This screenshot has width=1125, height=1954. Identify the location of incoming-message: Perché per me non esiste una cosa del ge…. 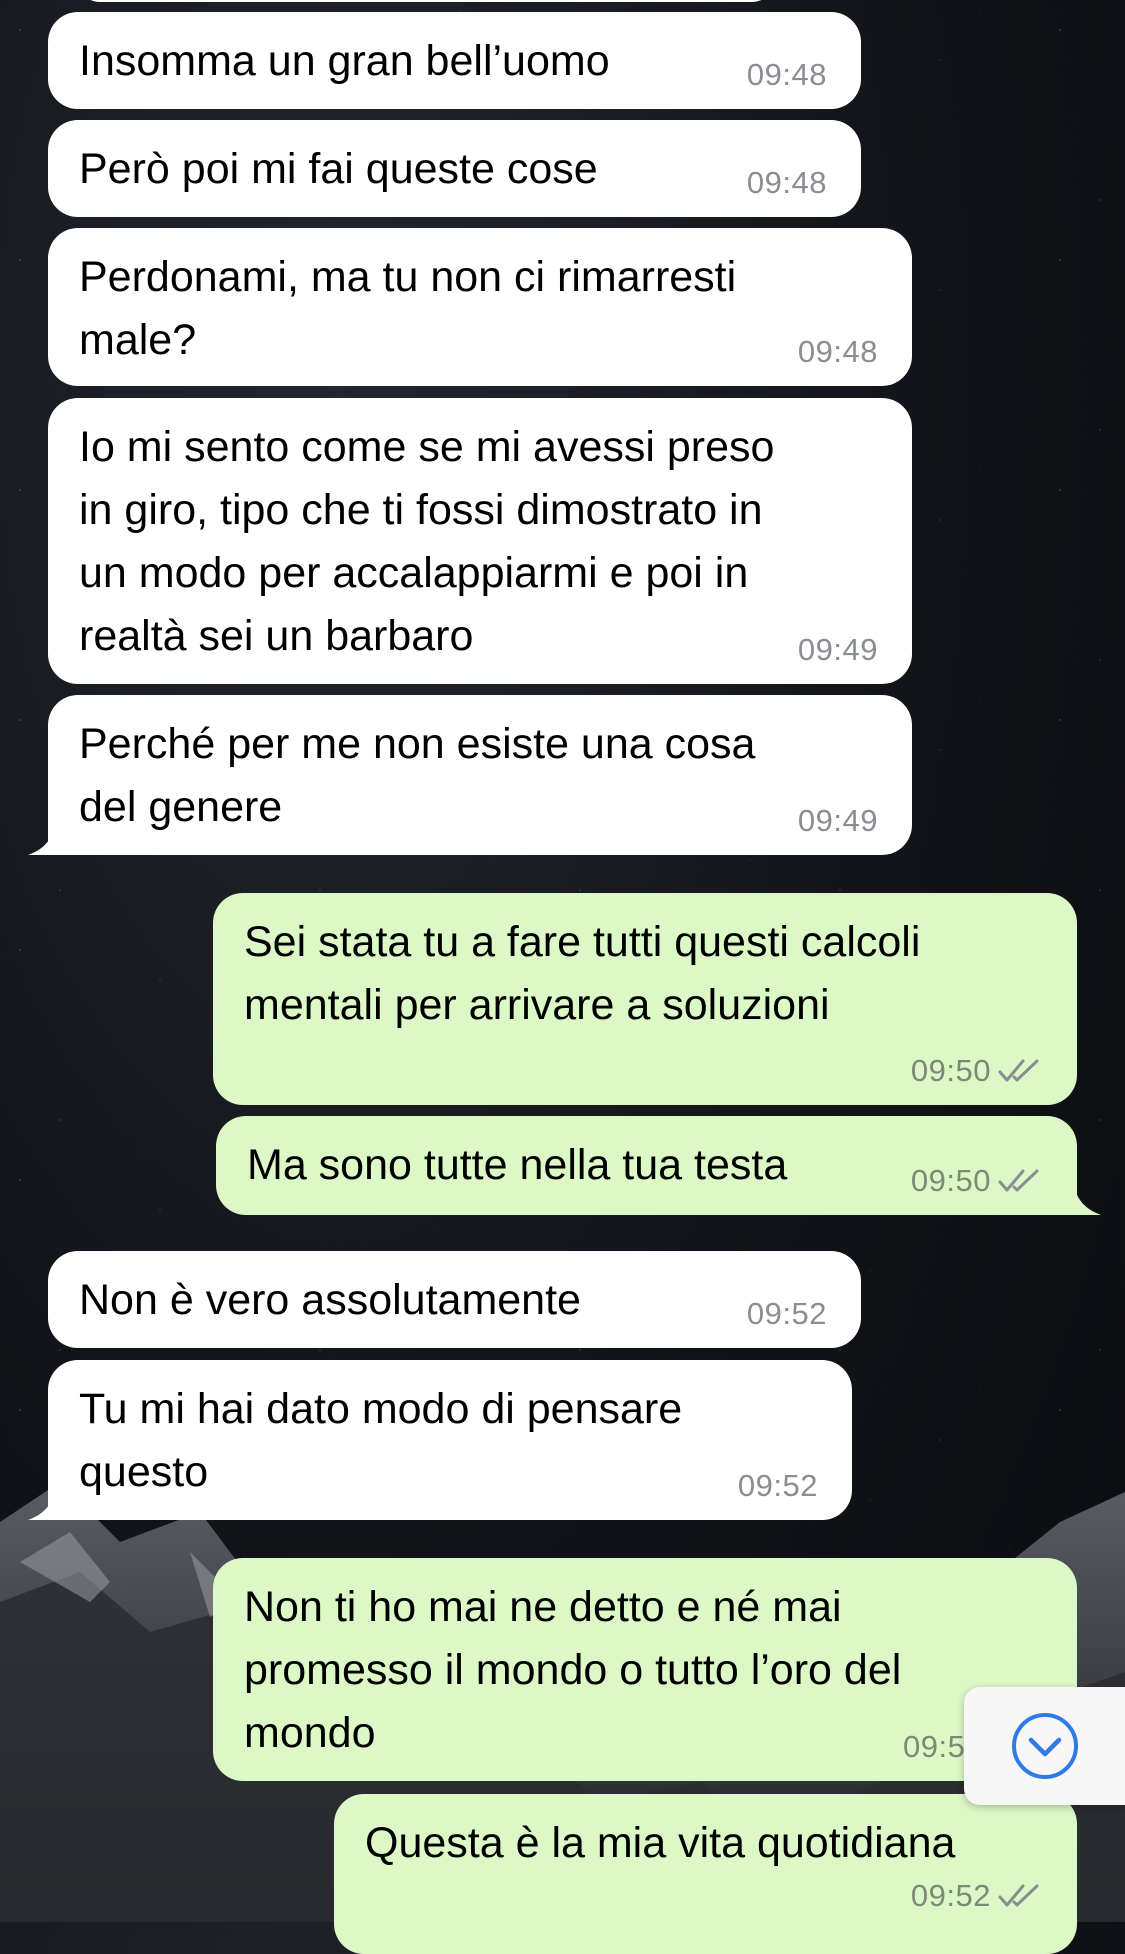
(470, 775).